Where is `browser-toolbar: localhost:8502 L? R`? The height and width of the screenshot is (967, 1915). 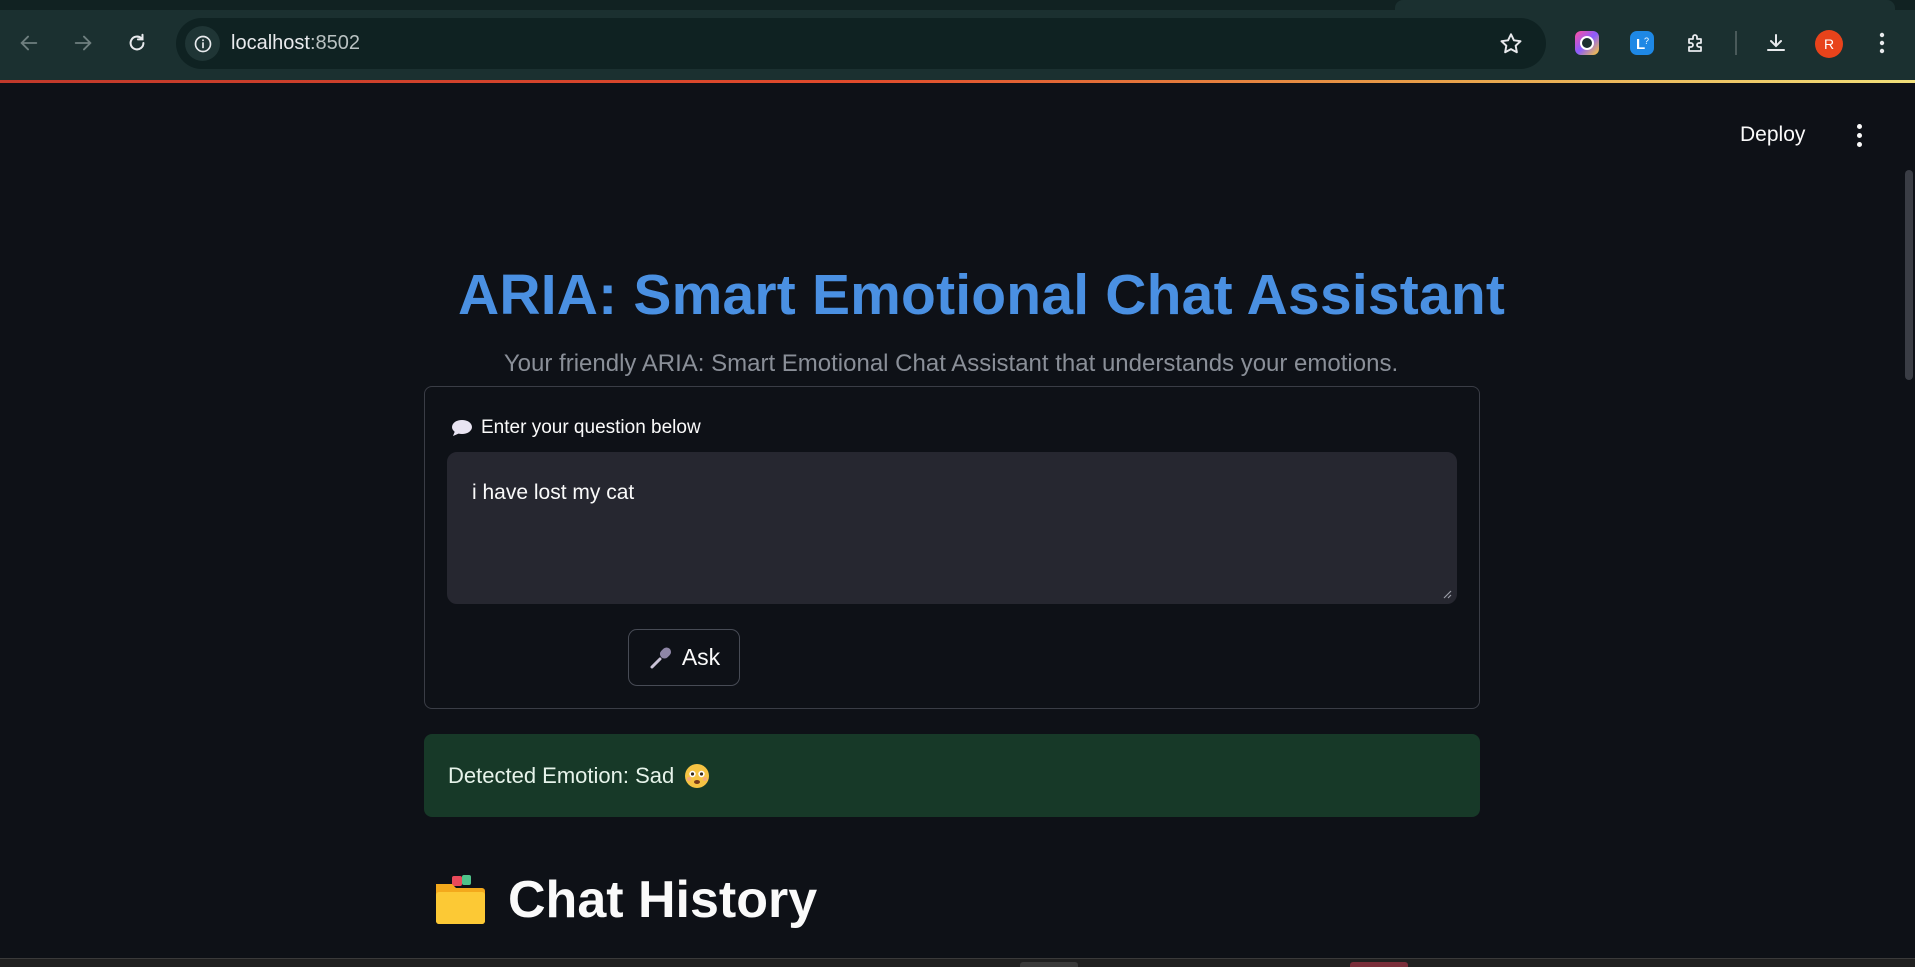 browser-toolbar: localhost:8502 L? R is located at coordinates (957, 41).